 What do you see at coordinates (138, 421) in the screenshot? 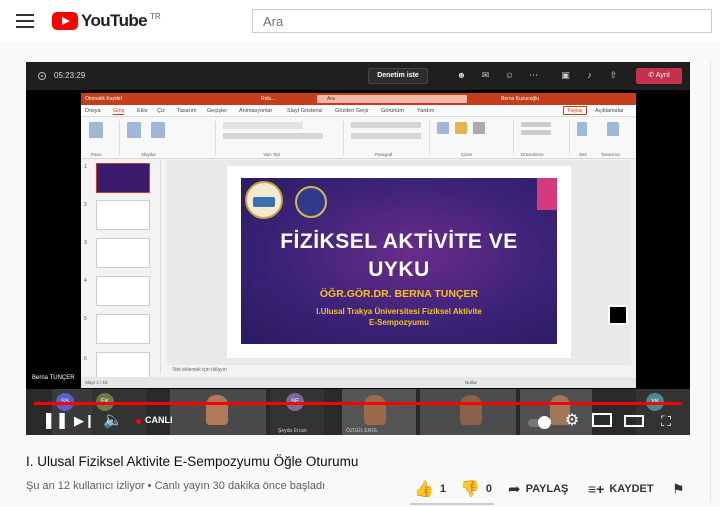
I see `live-dot` at bounding box center [138, 421].